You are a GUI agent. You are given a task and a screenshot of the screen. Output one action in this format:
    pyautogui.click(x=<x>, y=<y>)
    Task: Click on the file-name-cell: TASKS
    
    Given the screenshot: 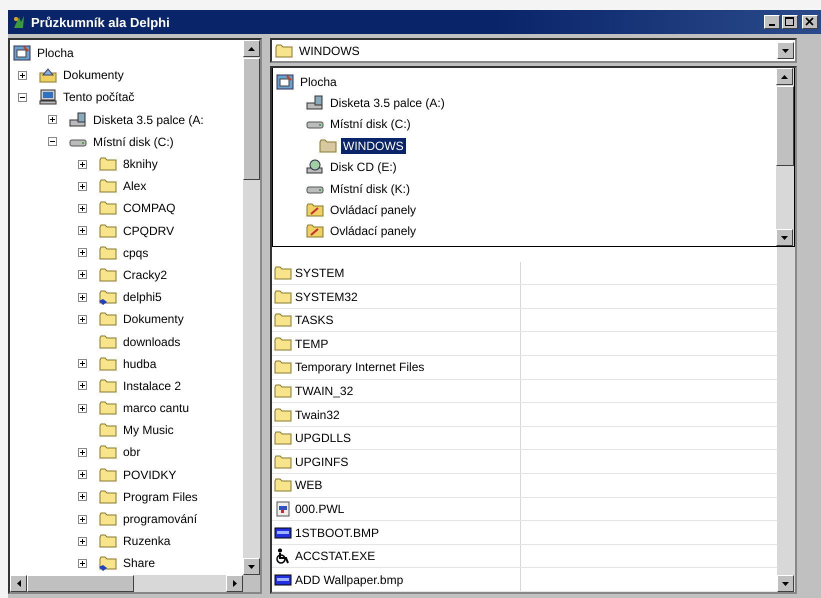 What is the action you would take?
    pyautogui.click(x=396, y=320)
    